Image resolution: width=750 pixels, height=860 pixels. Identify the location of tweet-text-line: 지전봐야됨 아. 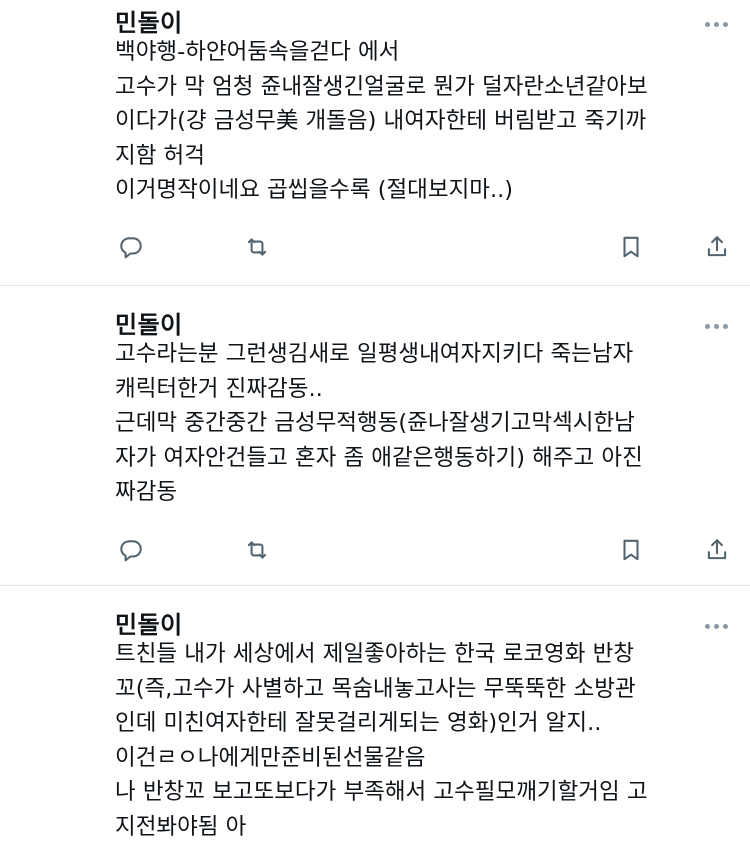
(181, 826).